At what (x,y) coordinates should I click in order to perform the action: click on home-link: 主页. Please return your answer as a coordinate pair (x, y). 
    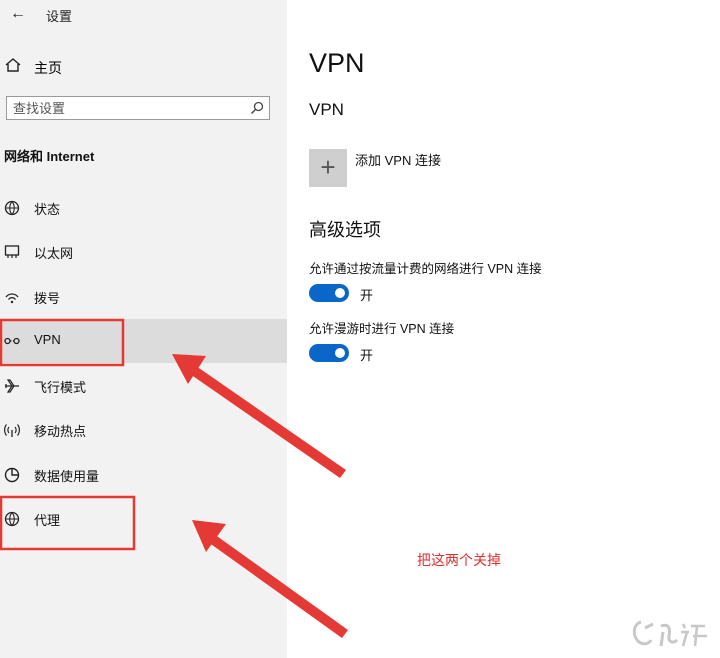
    Looking at the image, I should click on (48, 68).